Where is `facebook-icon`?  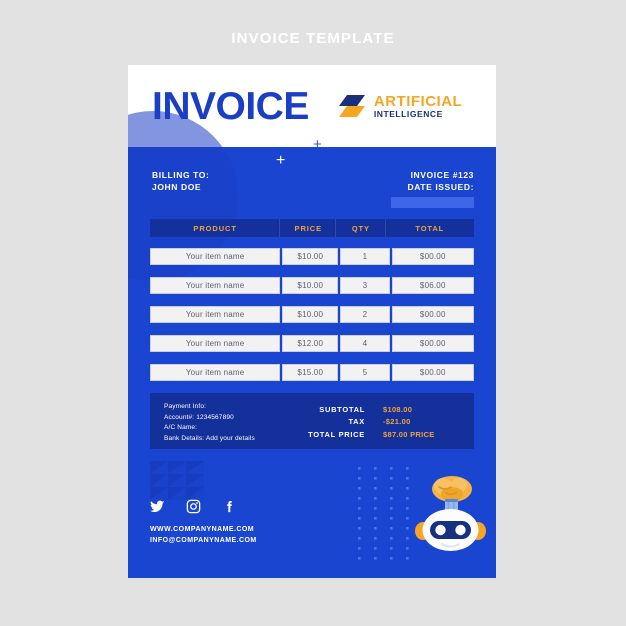
facebook-icon is located at coordinates (229, 506).